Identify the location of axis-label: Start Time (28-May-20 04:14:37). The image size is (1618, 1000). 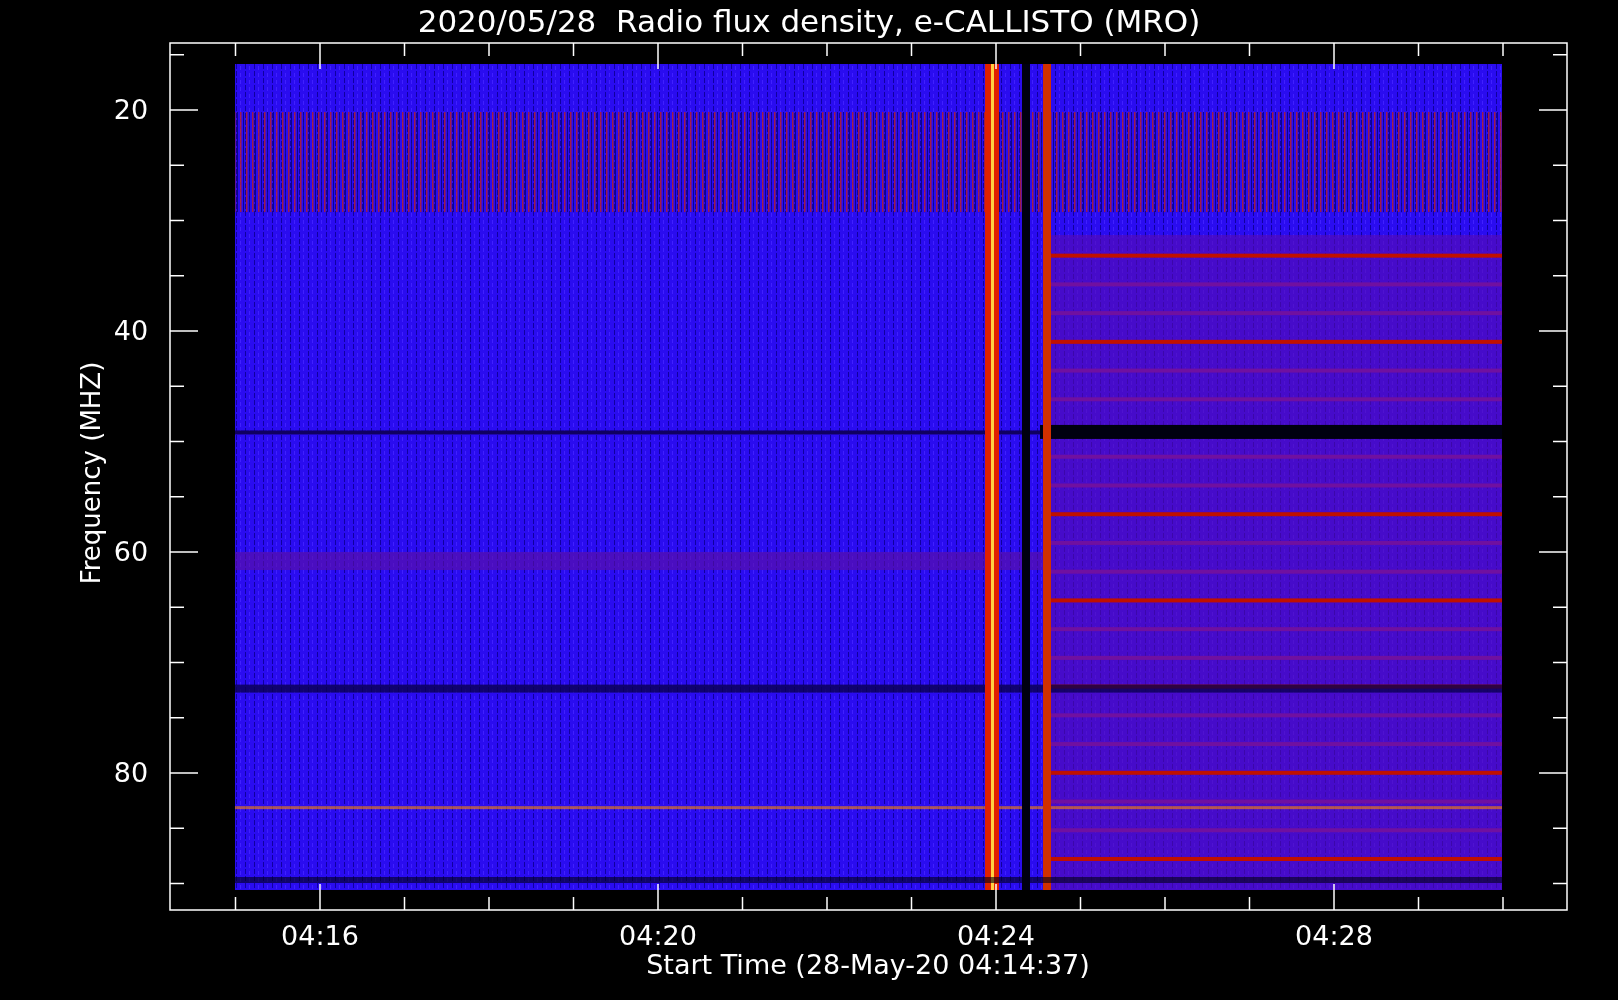
(868, 965).